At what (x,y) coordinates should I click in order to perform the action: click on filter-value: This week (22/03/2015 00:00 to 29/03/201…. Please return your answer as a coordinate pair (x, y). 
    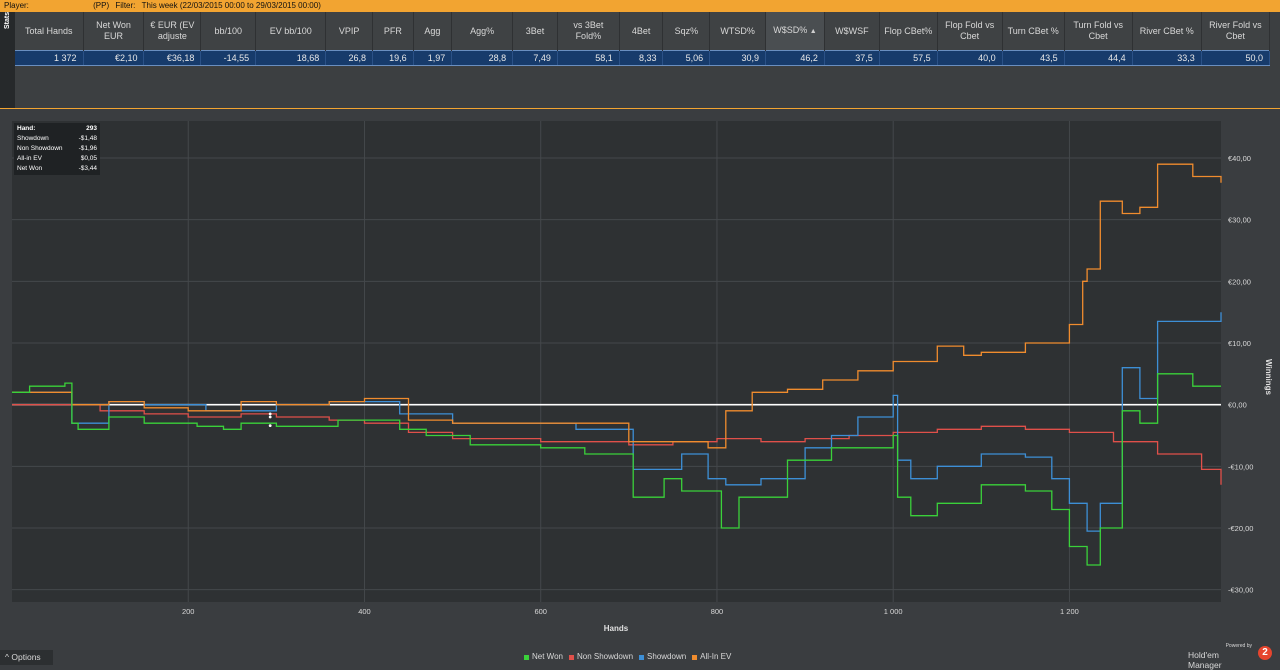
    Looking at the image, I should click on (231, 6).